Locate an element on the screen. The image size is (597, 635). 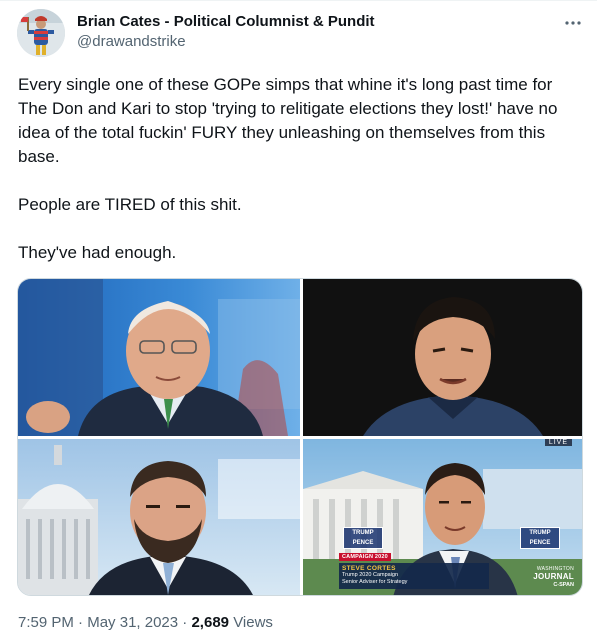
network-logo: WASHINGTON JOURNAL C-SPAN is located at coordinates (553, 577).